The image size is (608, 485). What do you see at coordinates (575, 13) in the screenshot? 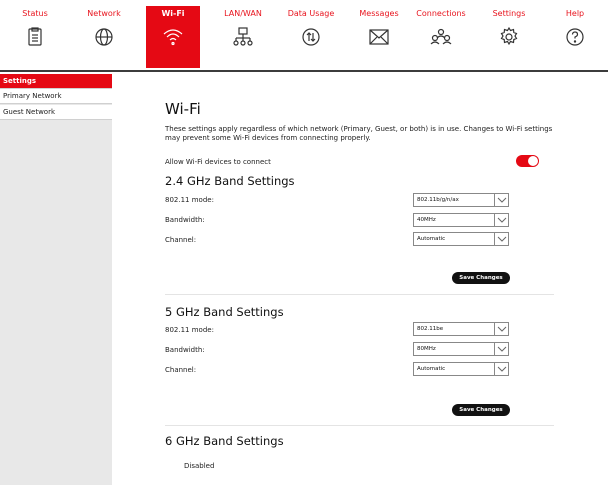
I see `nav-help-label: Help` at bounding box center [575, 13].